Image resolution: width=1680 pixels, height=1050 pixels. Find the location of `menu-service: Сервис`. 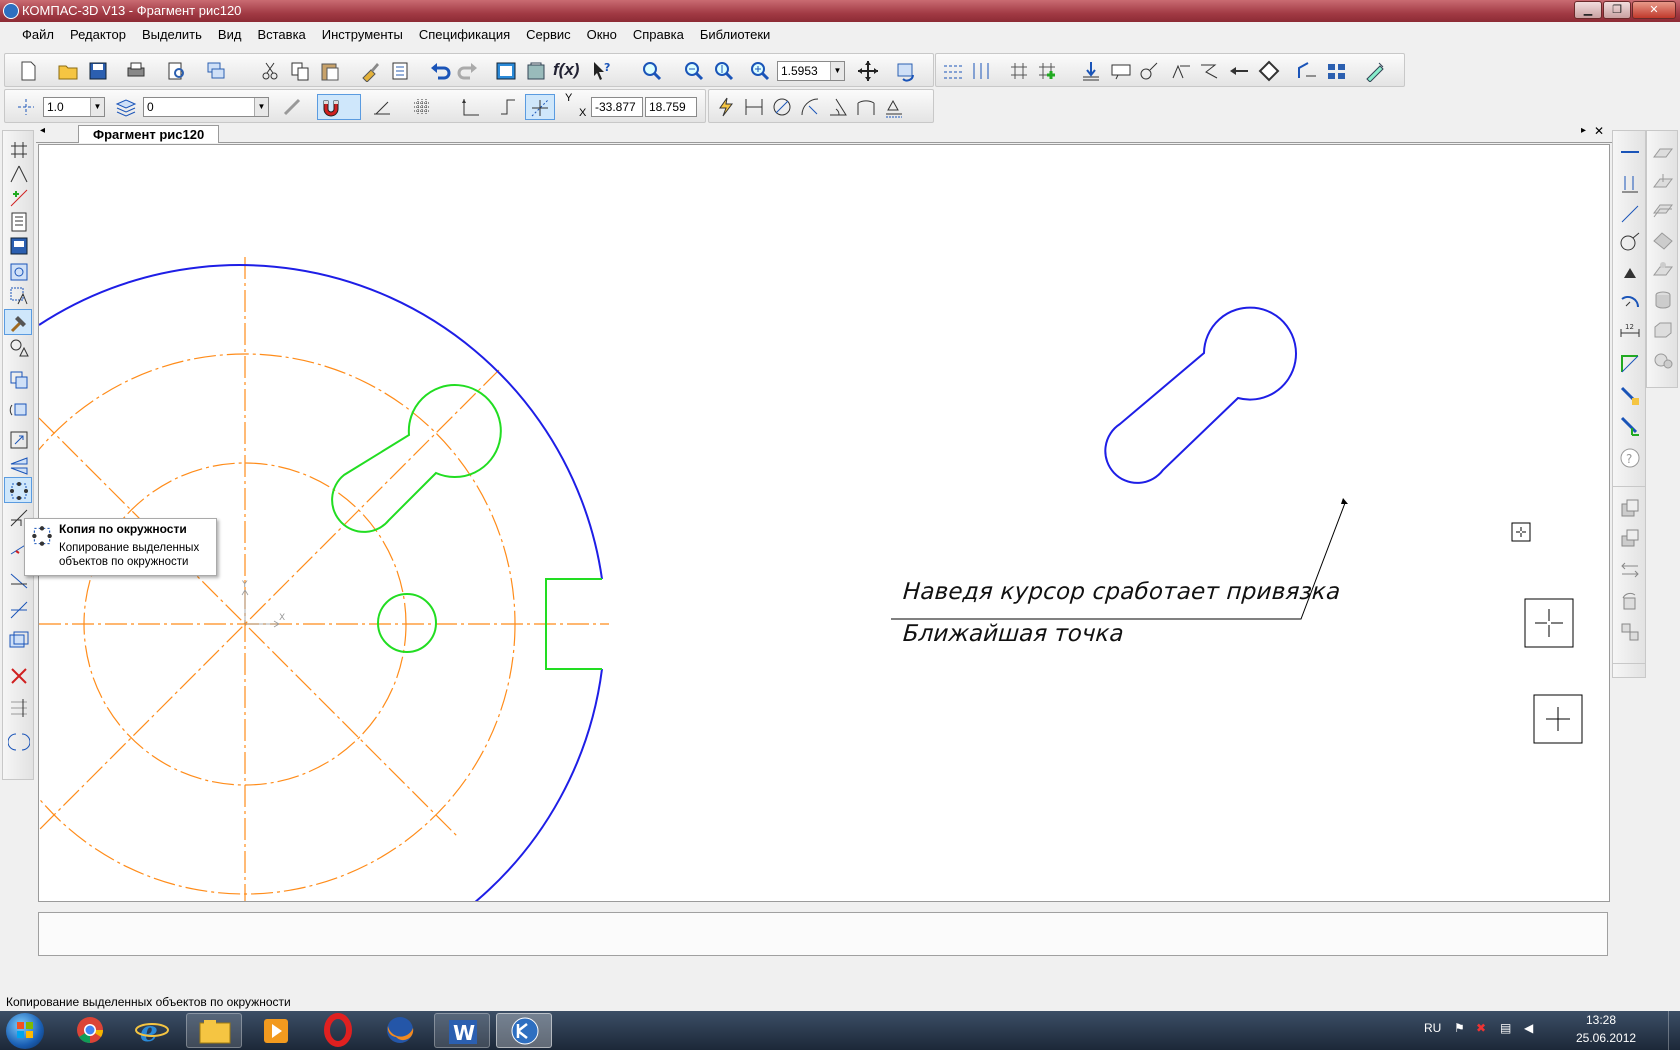

menu-service: Сервис is located at coordinates (548, 35).